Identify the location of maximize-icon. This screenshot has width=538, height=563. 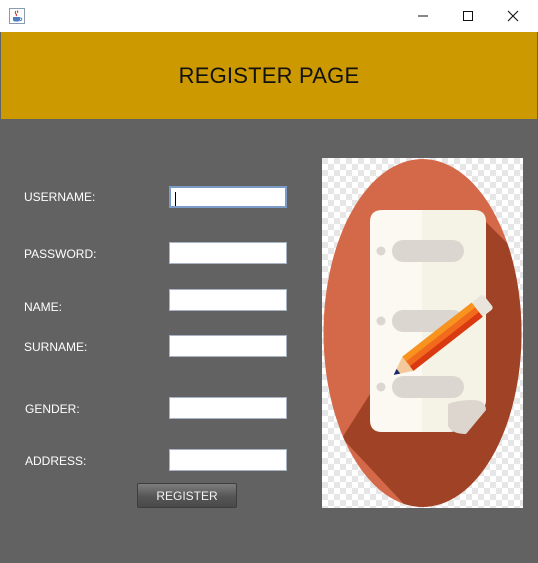
(468, 16).